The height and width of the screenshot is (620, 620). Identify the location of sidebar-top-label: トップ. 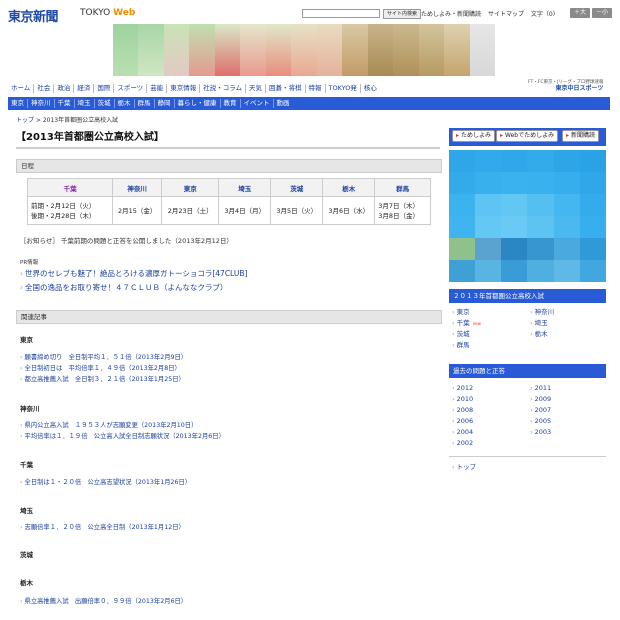
(466, 467).